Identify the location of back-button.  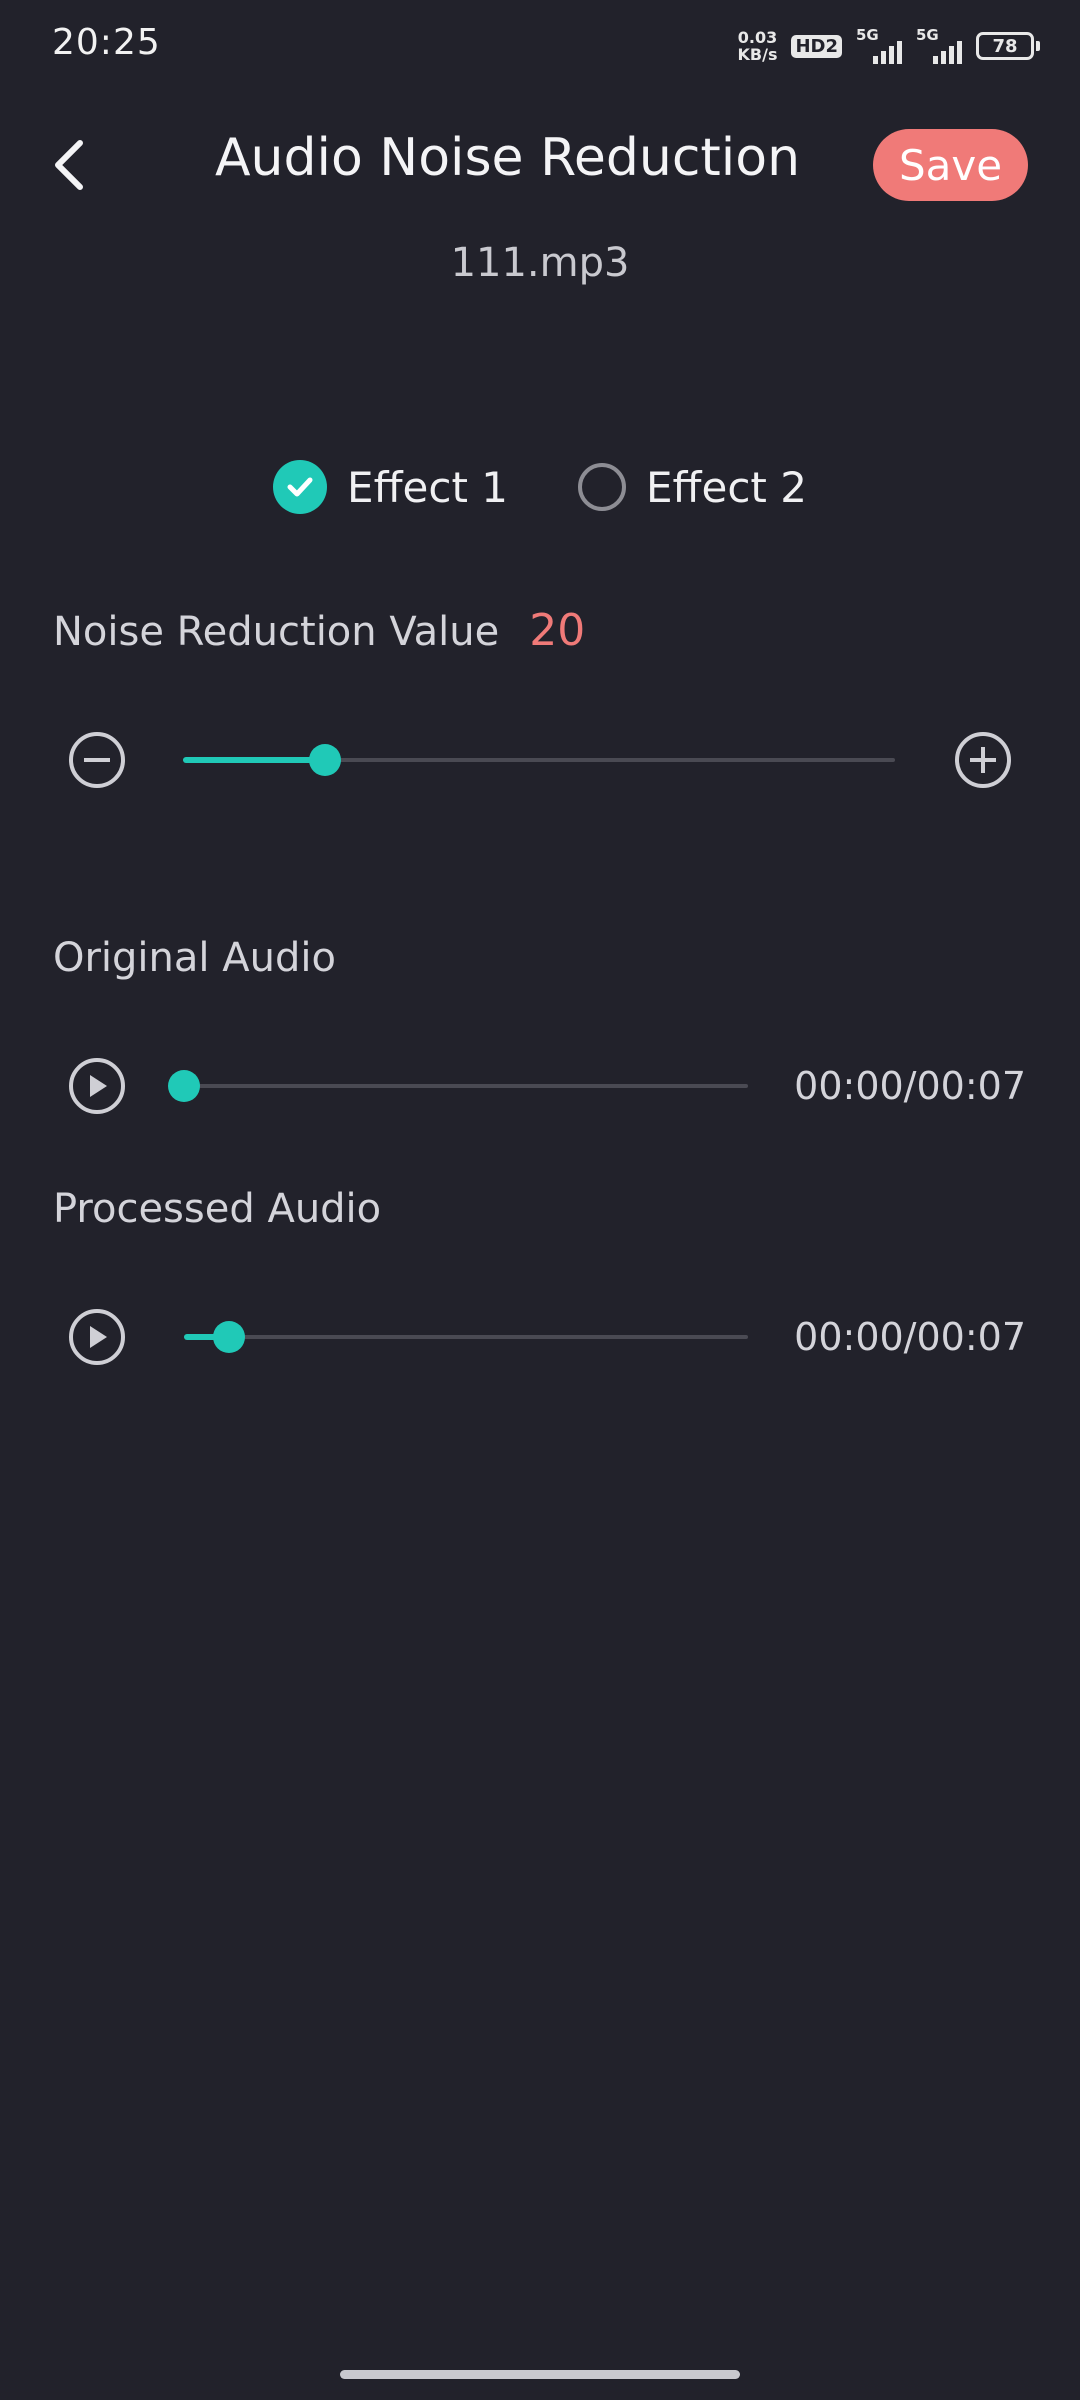
(70, 165).